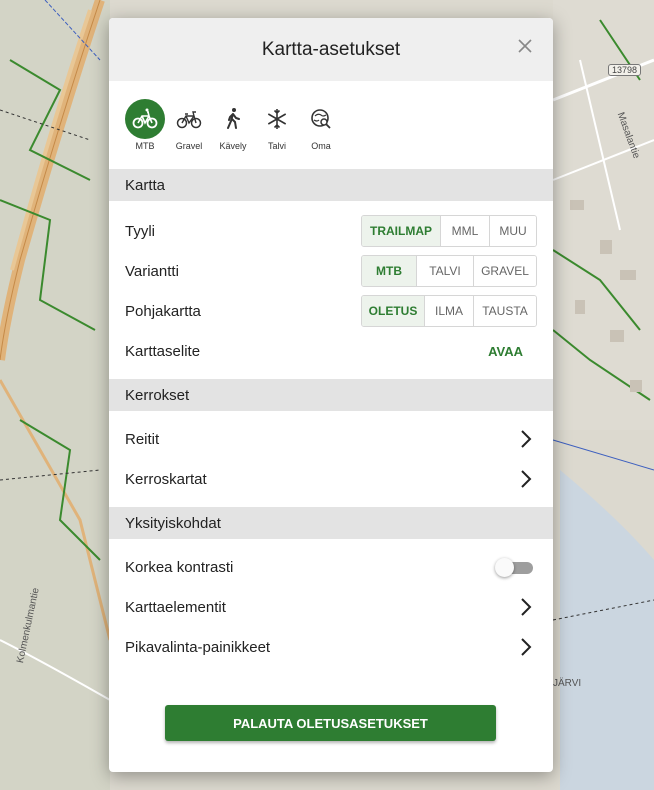 The height and width of the screenshot is (790, 654). Describe the element at coordinates (277, 134) in the screenshot. I see `profile-winter: Talvi` at that location.